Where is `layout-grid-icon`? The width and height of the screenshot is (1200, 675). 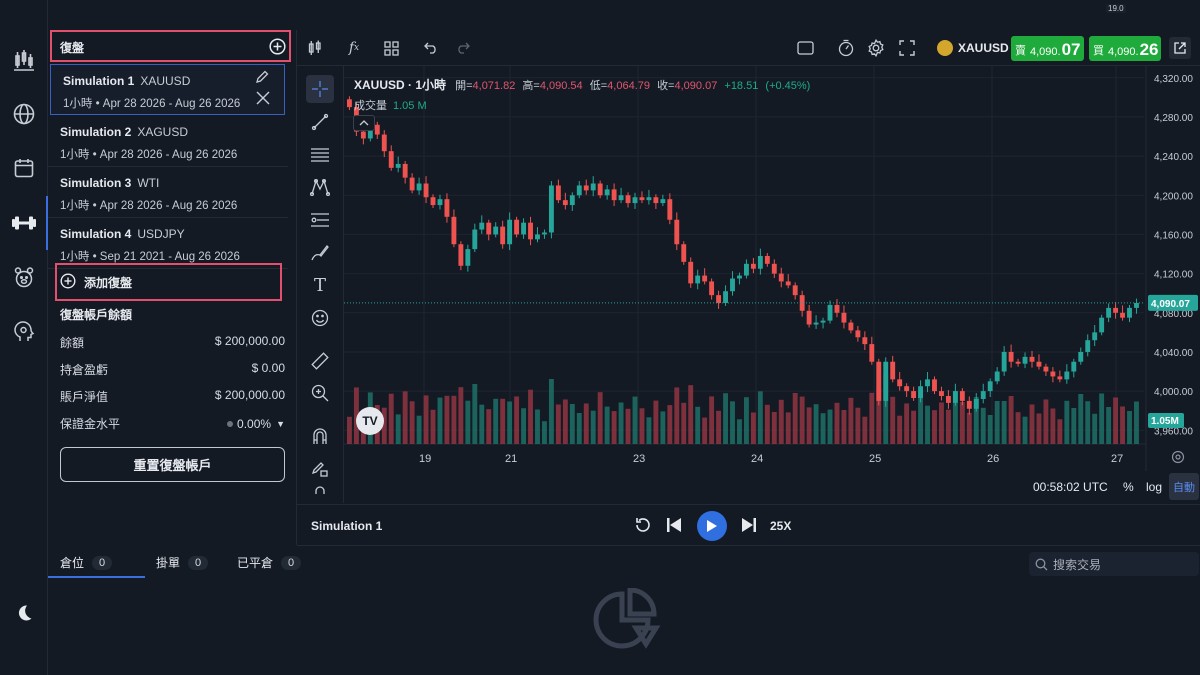
layout-grid-icon is located at coordinates (391, 48).